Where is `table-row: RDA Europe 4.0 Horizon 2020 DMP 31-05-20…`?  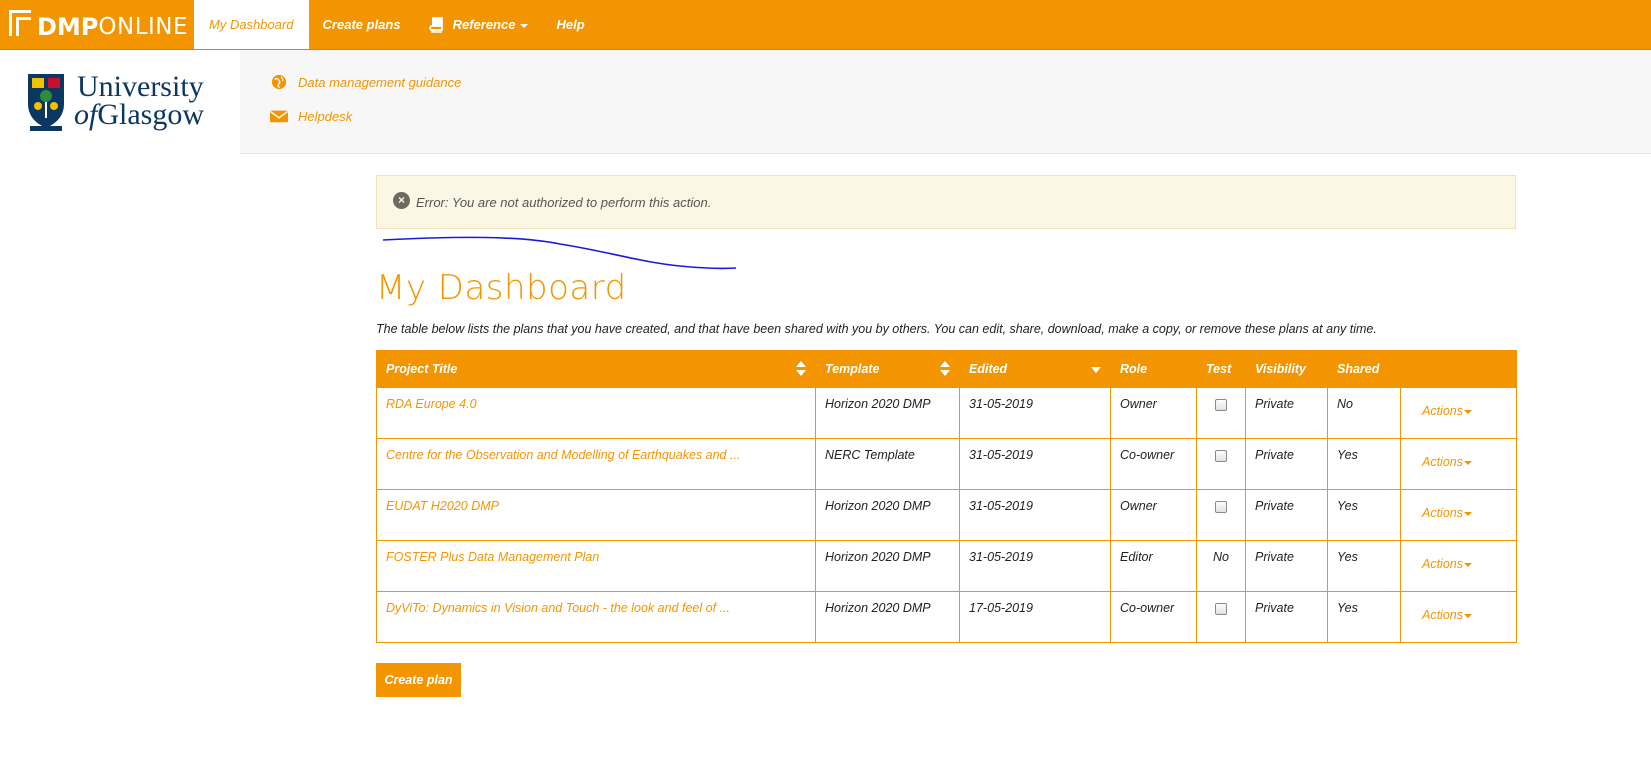
table-row: RDA Europe 4.0 Horizon 2020 DMP 31-05-20… is located at coordinates (946, 413).